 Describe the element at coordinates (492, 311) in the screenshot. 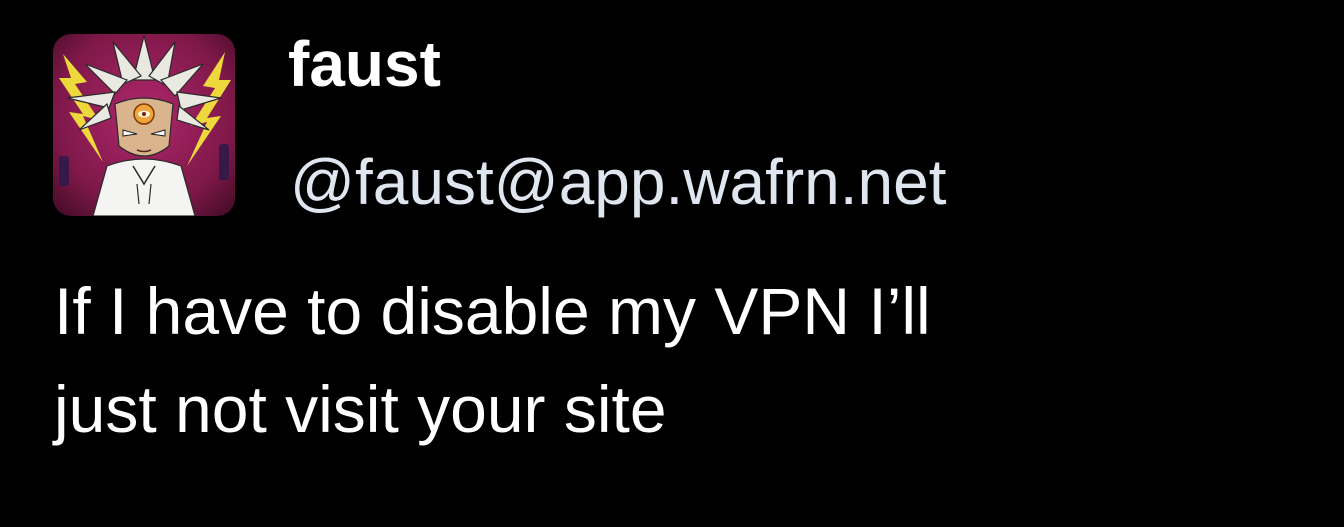

I see `post-body-line: If I have to disable my VPN I’ll` at that location.